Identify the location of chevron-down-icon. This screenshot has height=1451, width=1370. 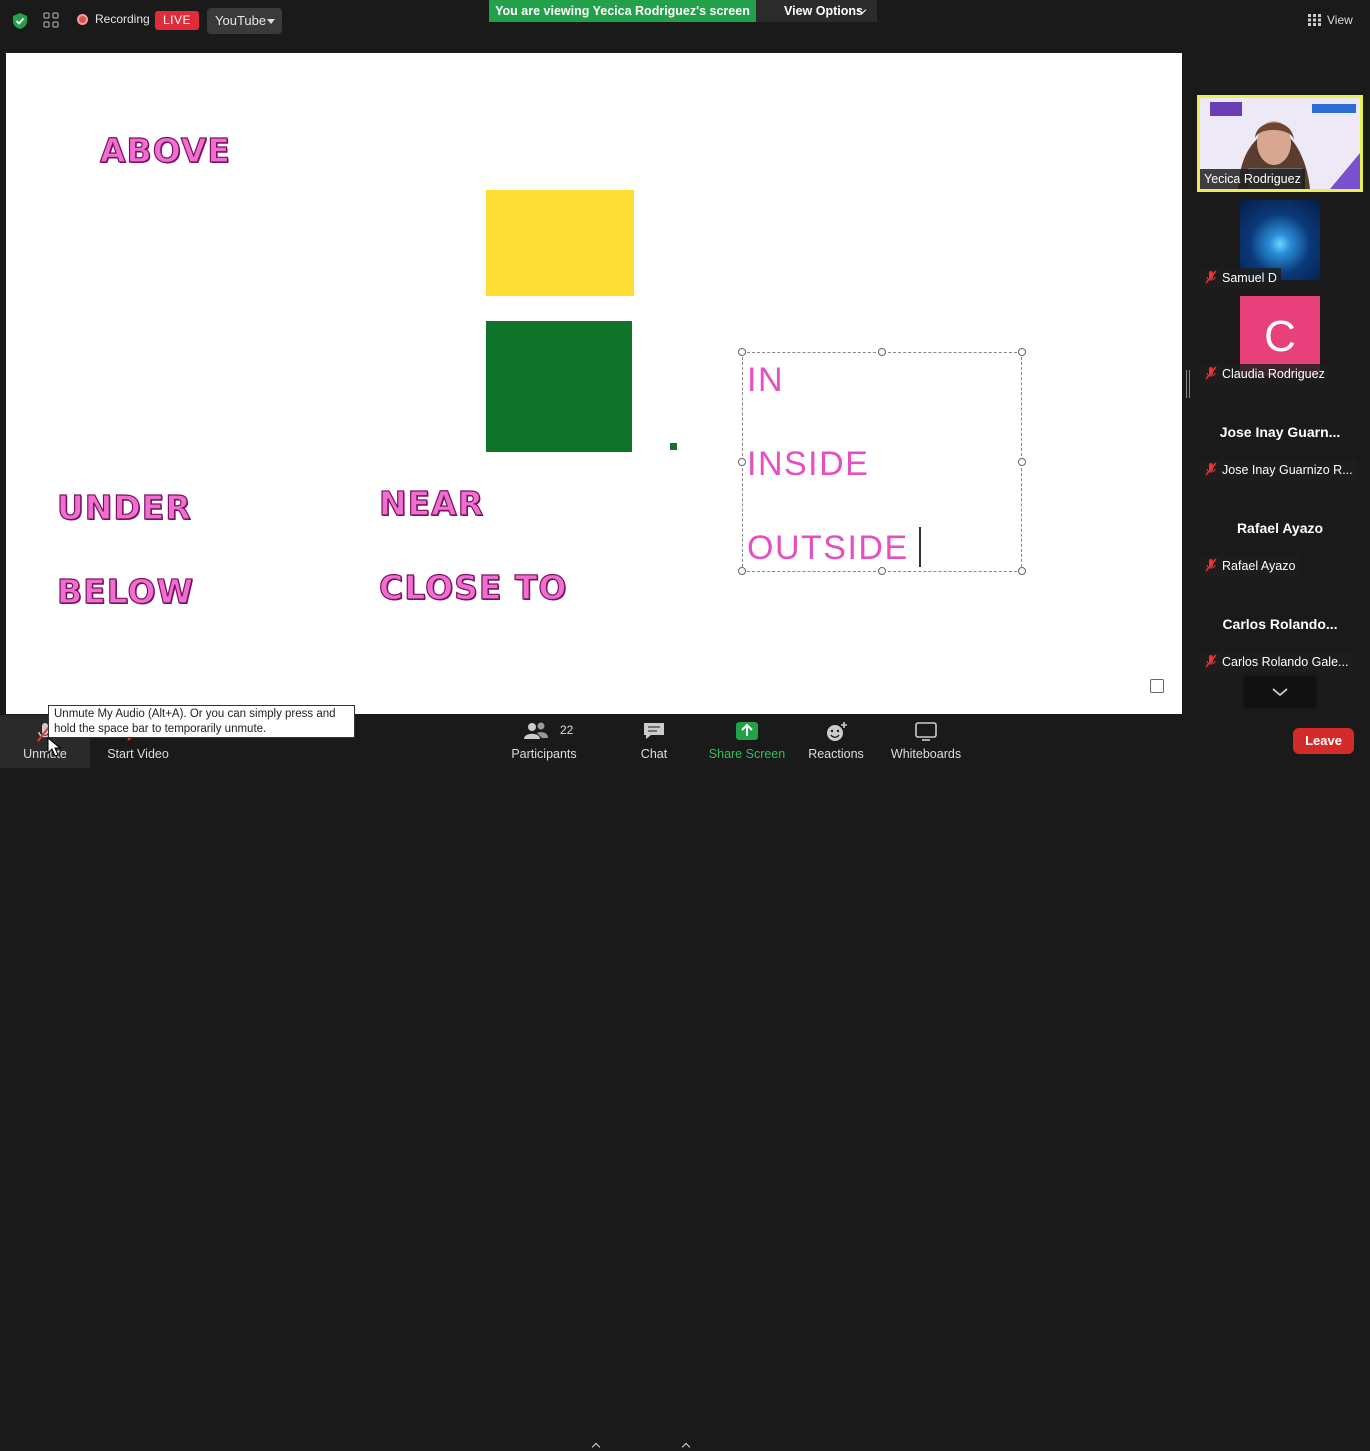
(1280, 692).